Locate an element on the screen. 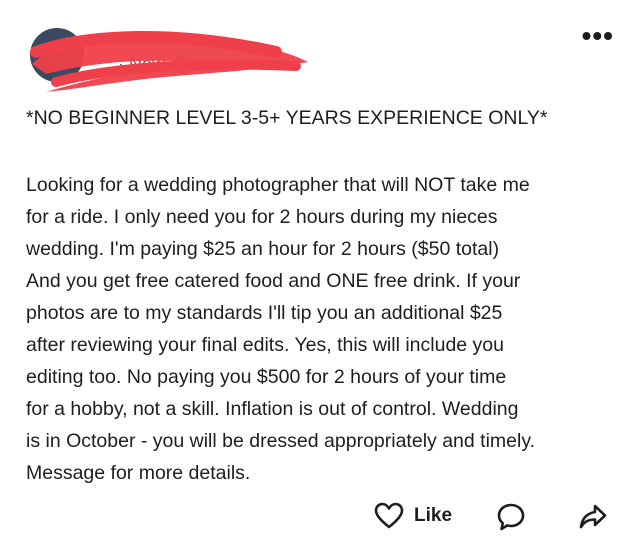 The height and width of the screenshot is (557, 640). share-arrow-icon is located at coordinates (593, 517).